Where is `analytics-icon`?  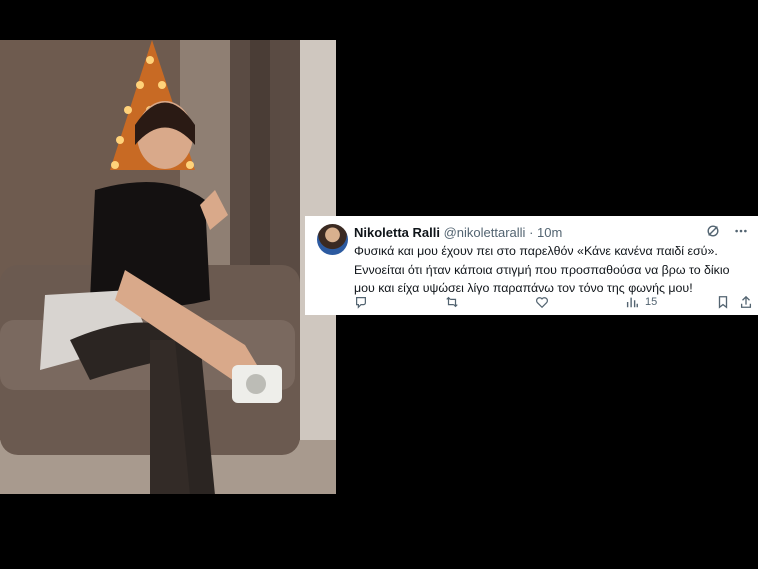
analytics-icon is located at coordinates (632, 302).